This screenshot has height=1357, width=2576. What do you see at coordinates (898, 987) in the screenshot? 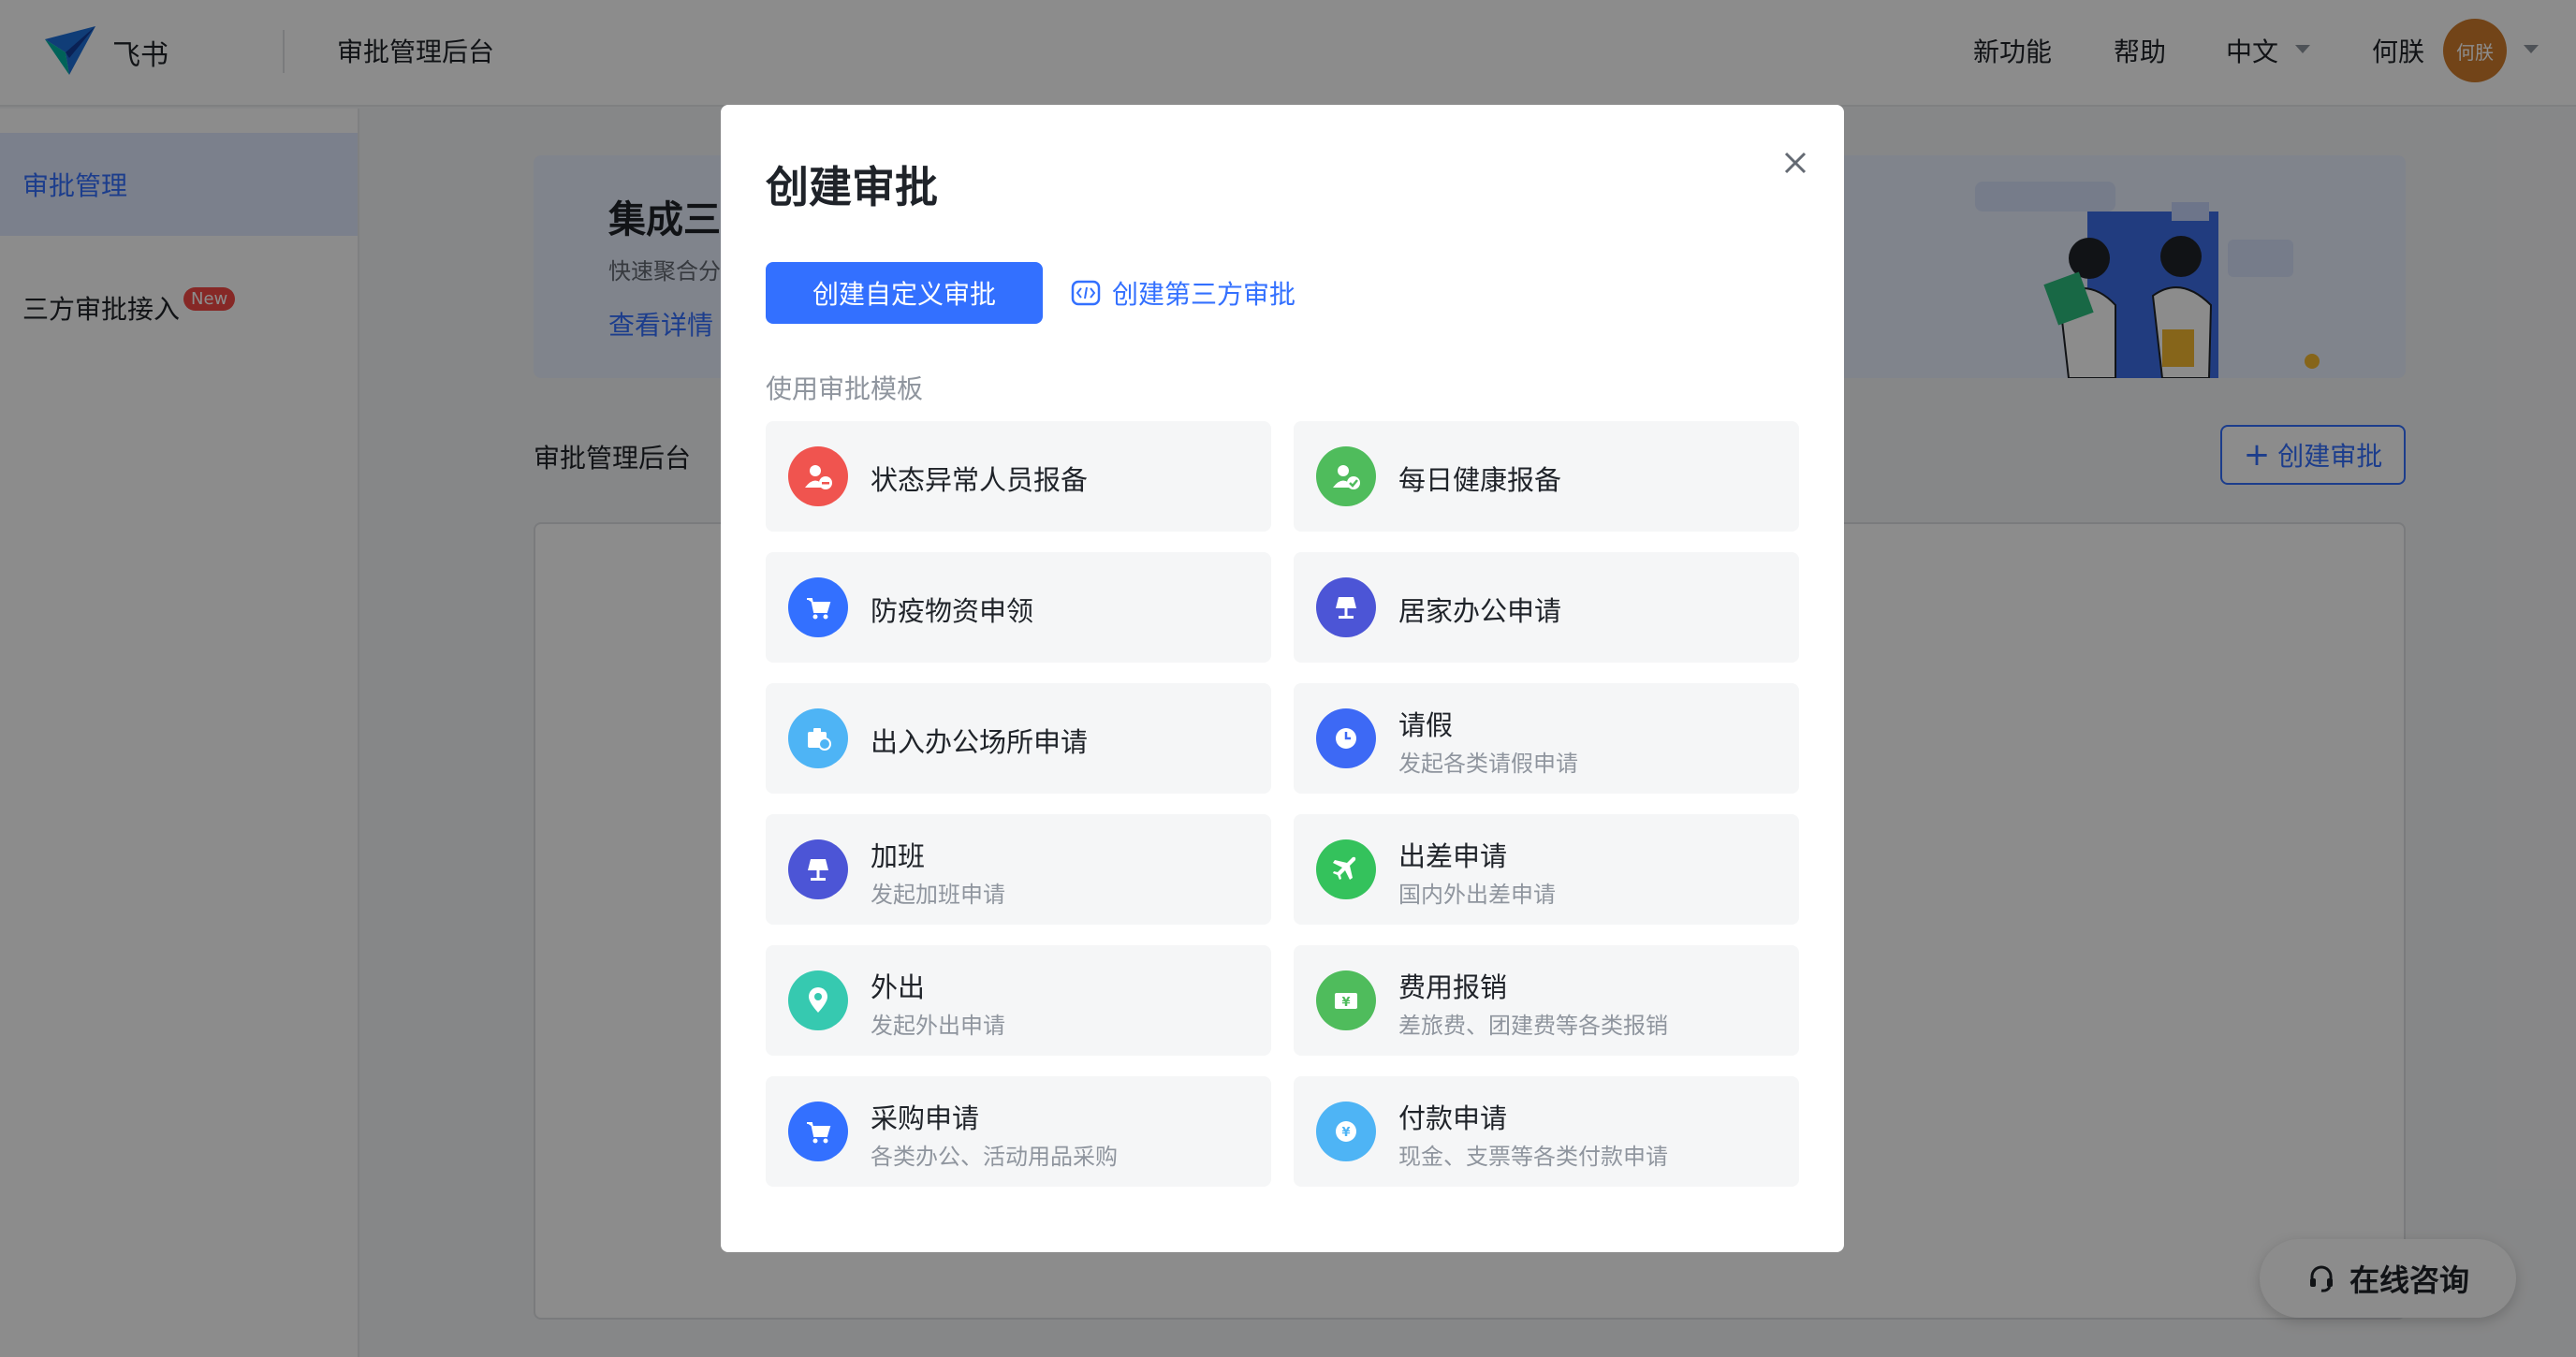
I see `template-name: 外出` at bounding box center [898, 987].